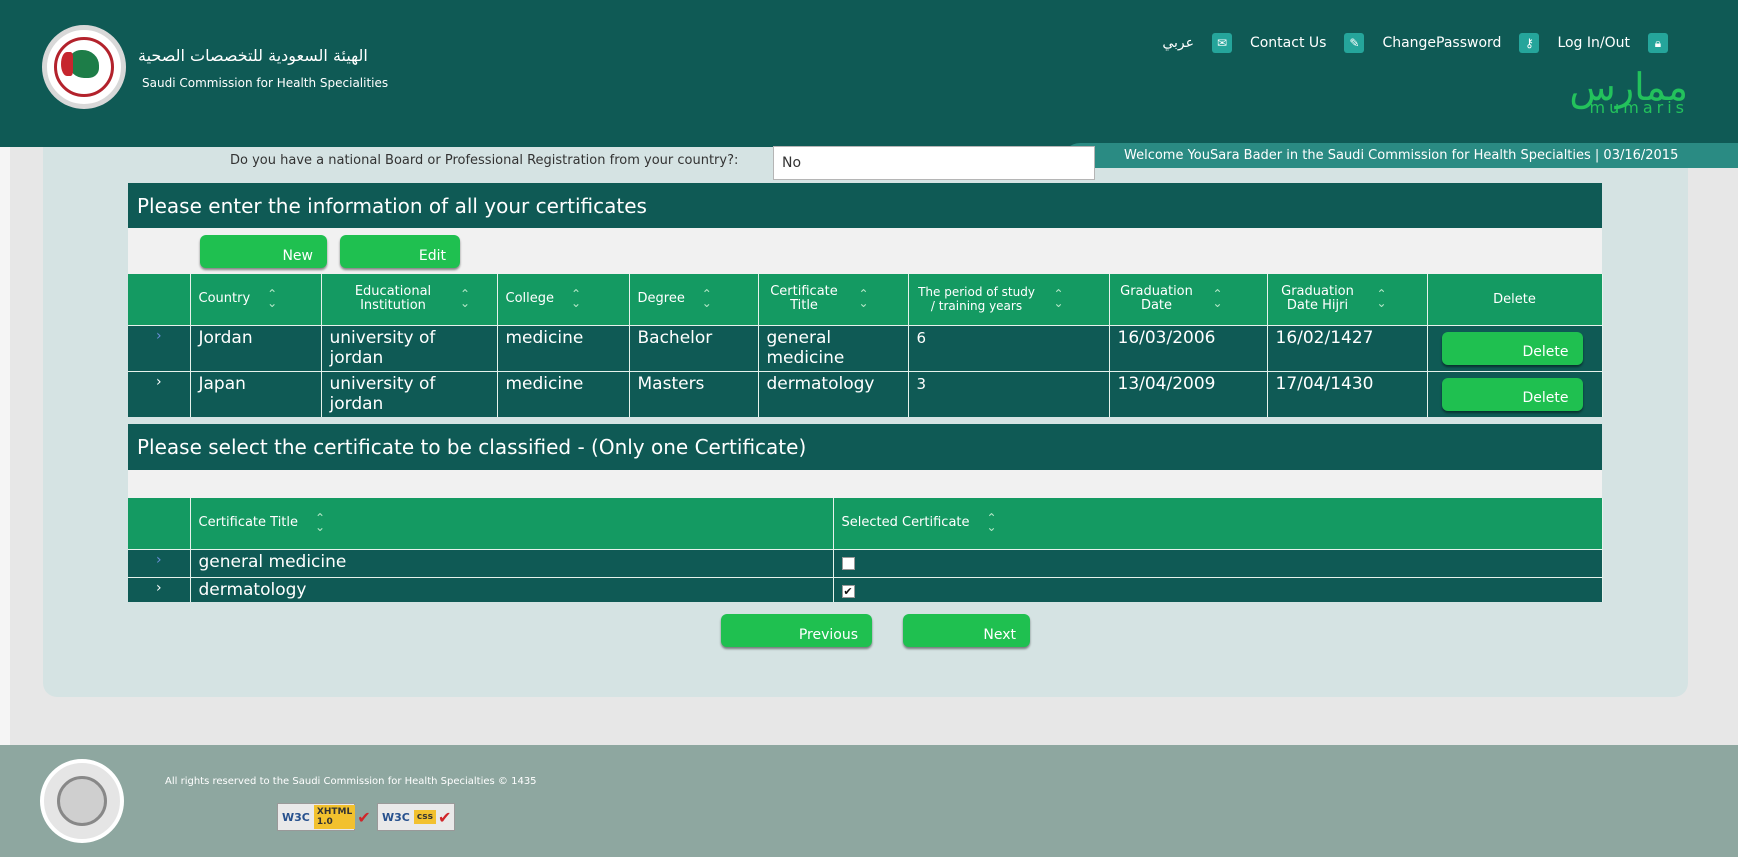 Image resolution: width=1738 pixels, height=857 pixels. What do you see at coordinates (334, 817) in the screenshot?
I see `badge-xhtml-text: XHTML 1.0` at bounding box center [334, 817].